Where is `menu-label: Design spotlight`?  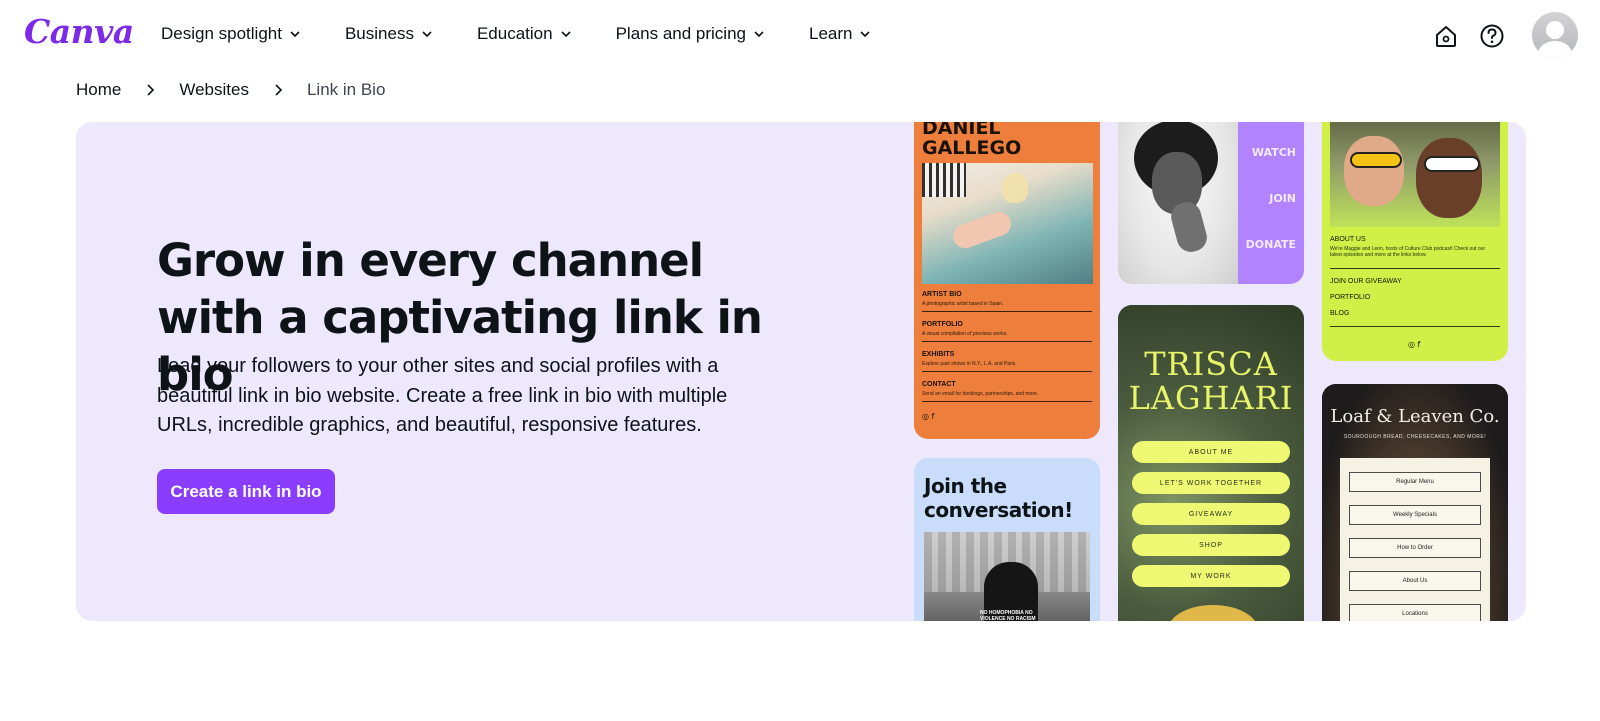 menu-label: Design spotlight is located at coordinates (221, 33).